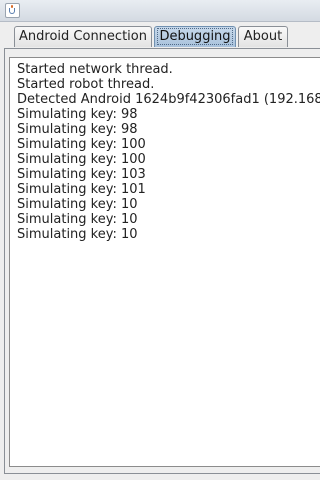 The image size is (320, 480). What do you see at coordinates (86, 84) in the screenshot?
I see `log-line: Started robot thread.` at bounding box center [86, 84].